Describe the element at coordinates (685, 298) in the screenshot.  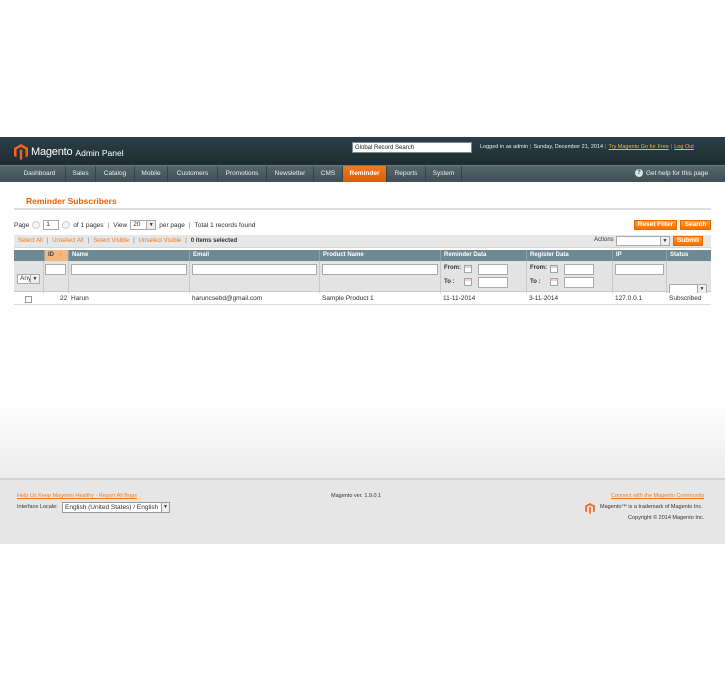
I see `cell-status: Subscribed` at that location.